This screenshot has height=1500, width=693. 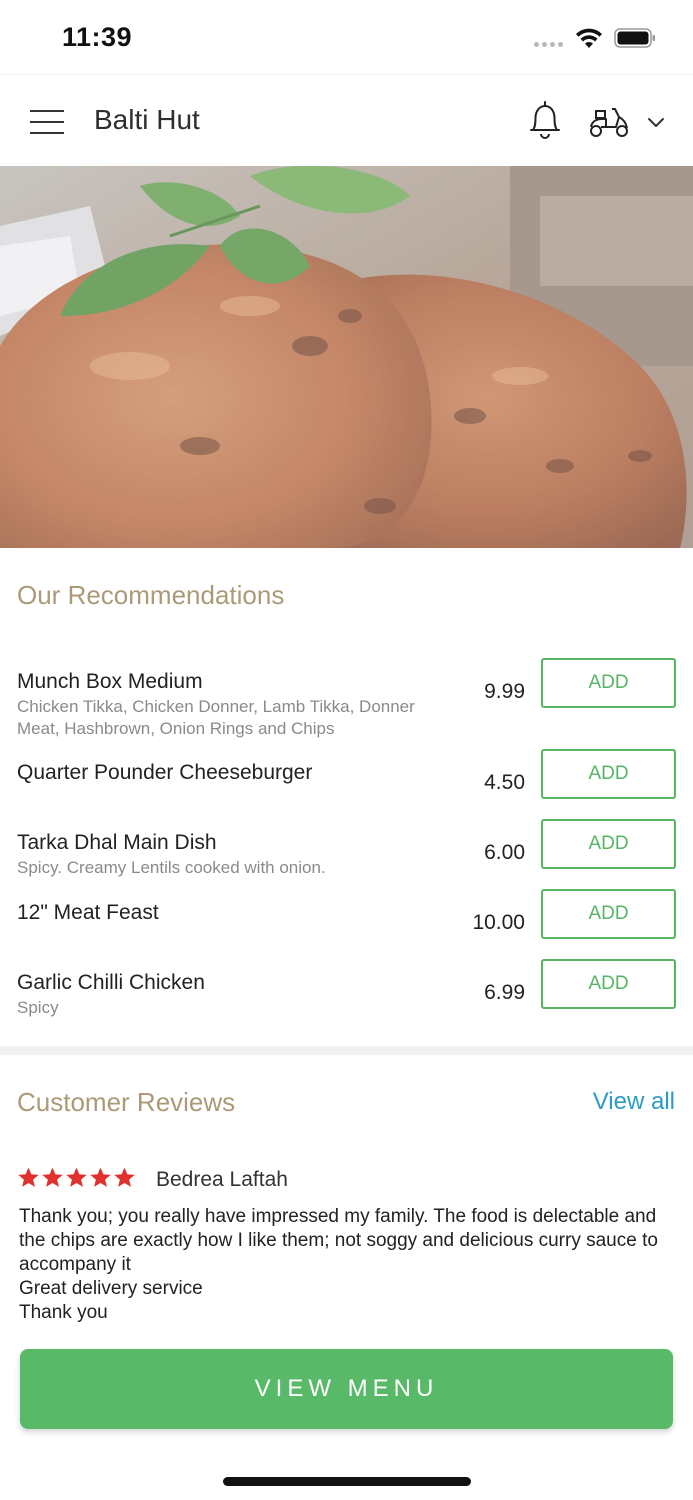 What do you see at coordinates (498, 922) in the screenshot?
I see `item-price: 10.00` at bounding box center [498, 922].